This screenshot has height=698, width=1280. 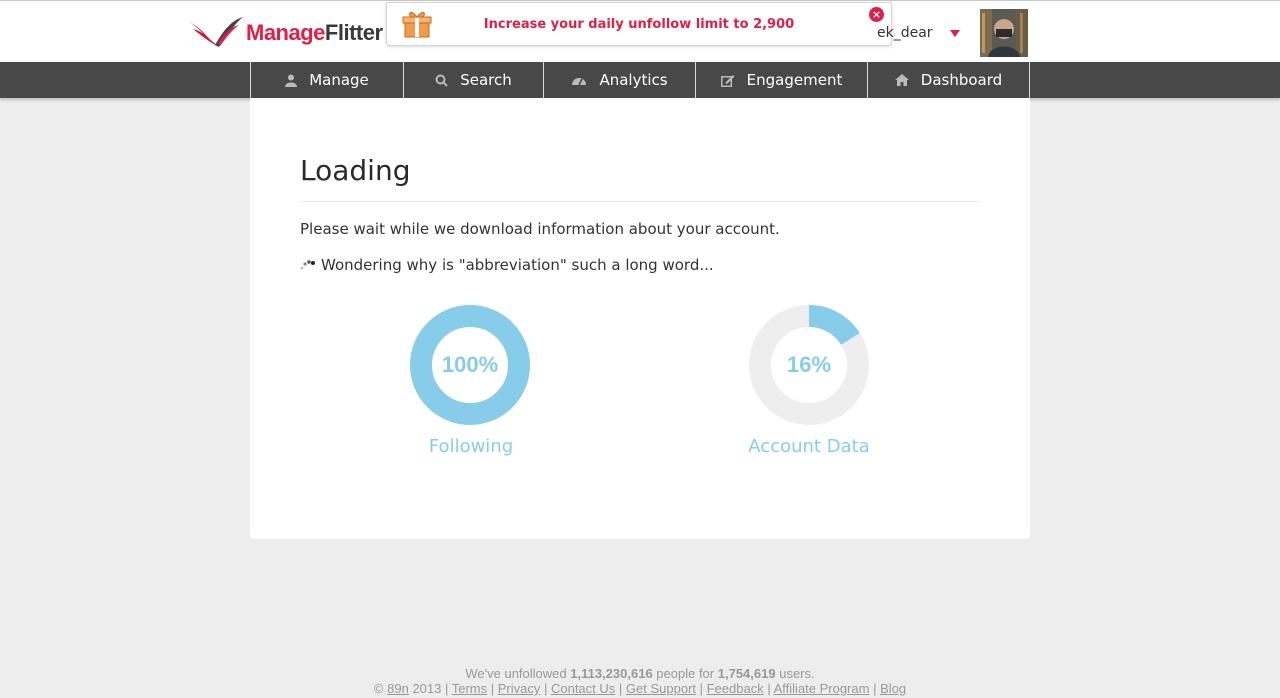 What do you see at coordinates (215, 32) in the screenshot?
I see `bird-logo-icon` at bounding box center [215, 32].